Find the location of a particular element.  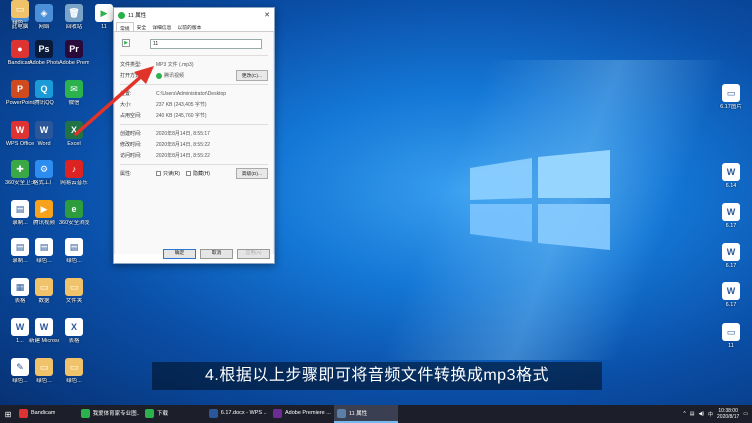

desktop-icon: ⚙ 格式工厂 is located at coordinates (44, 173).